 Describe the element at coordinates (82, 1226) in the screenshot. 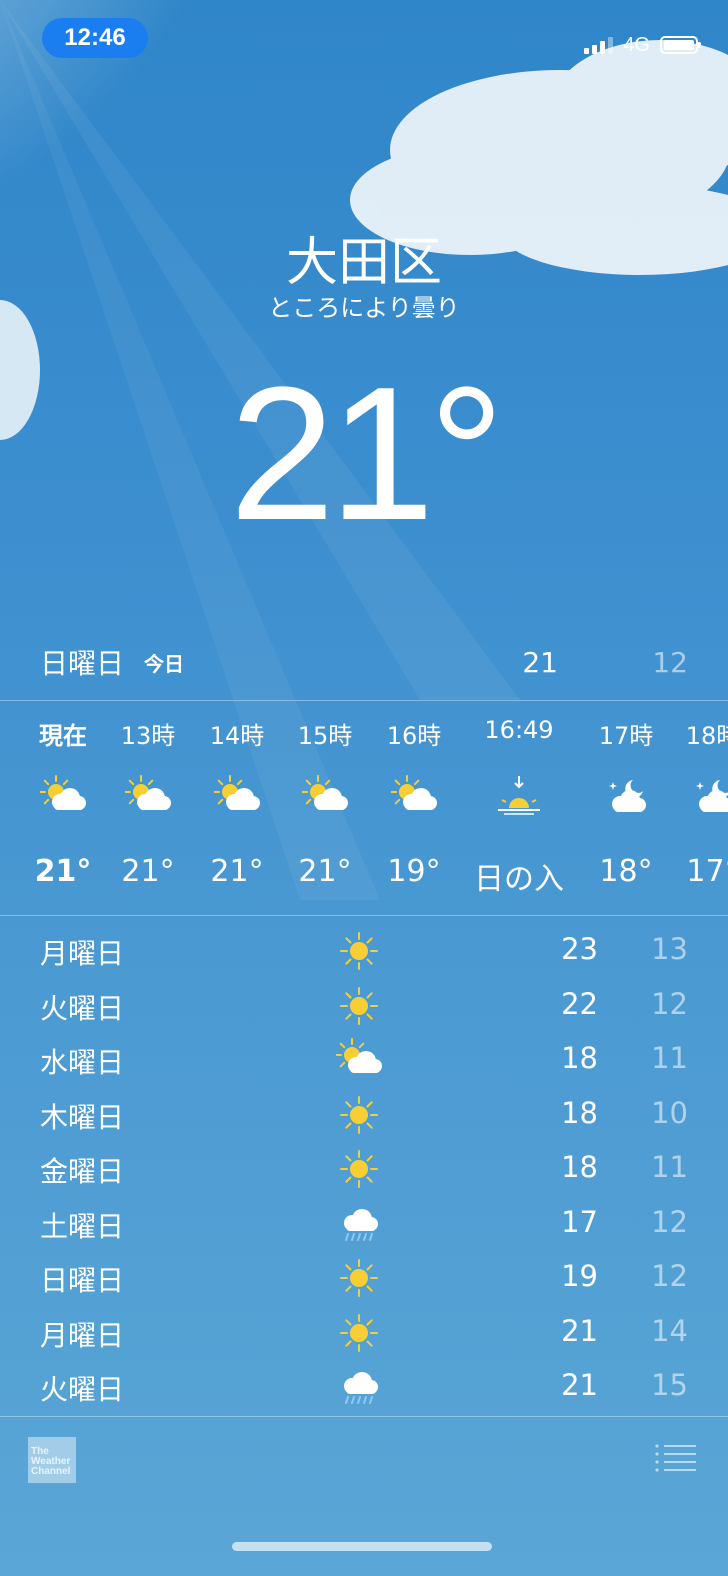

I see `day-name: 土曜日` at that location.